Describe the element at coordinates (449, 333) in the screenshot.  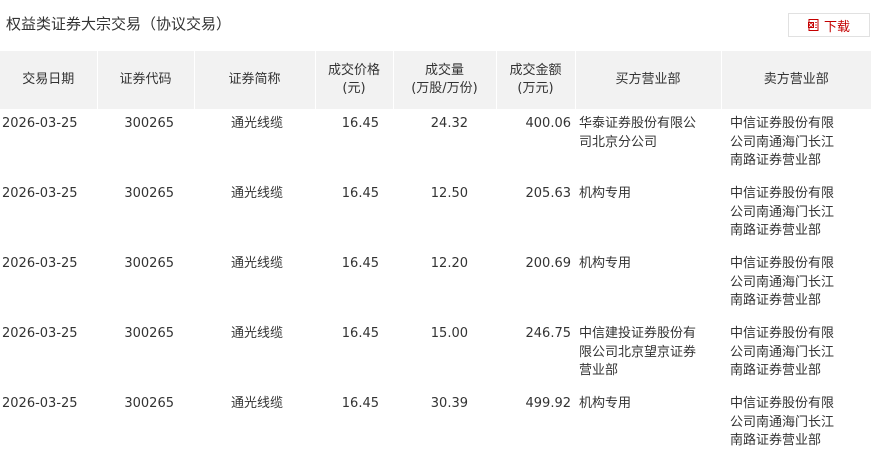
I see `cell-volume: 15.00` at that location.